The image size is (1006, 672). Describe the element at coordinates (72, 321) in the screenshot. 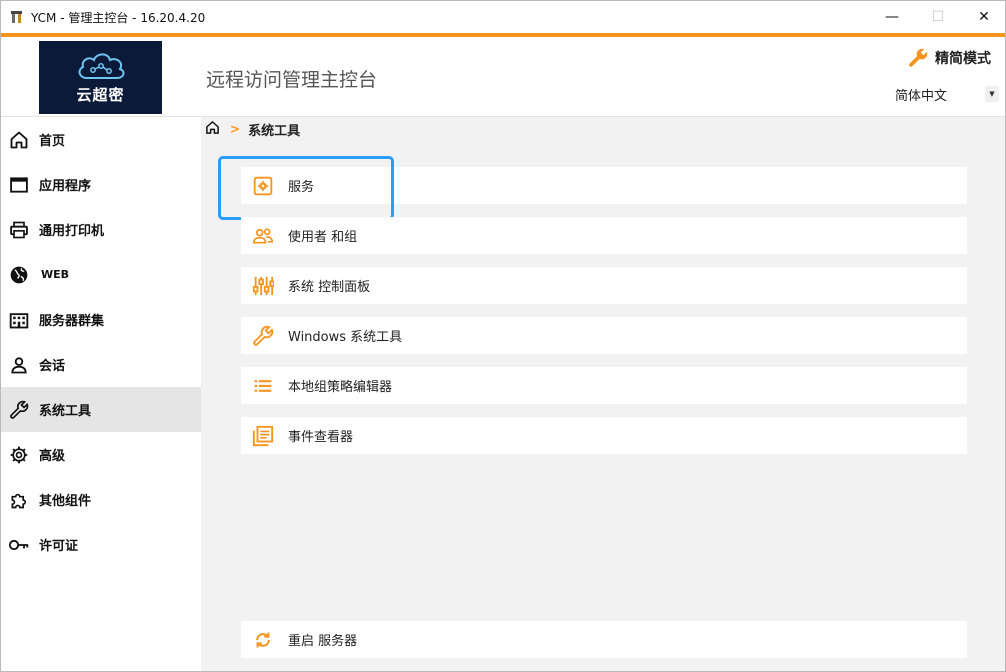

I see `sidebar-item-label: 服务器群集` at that location.